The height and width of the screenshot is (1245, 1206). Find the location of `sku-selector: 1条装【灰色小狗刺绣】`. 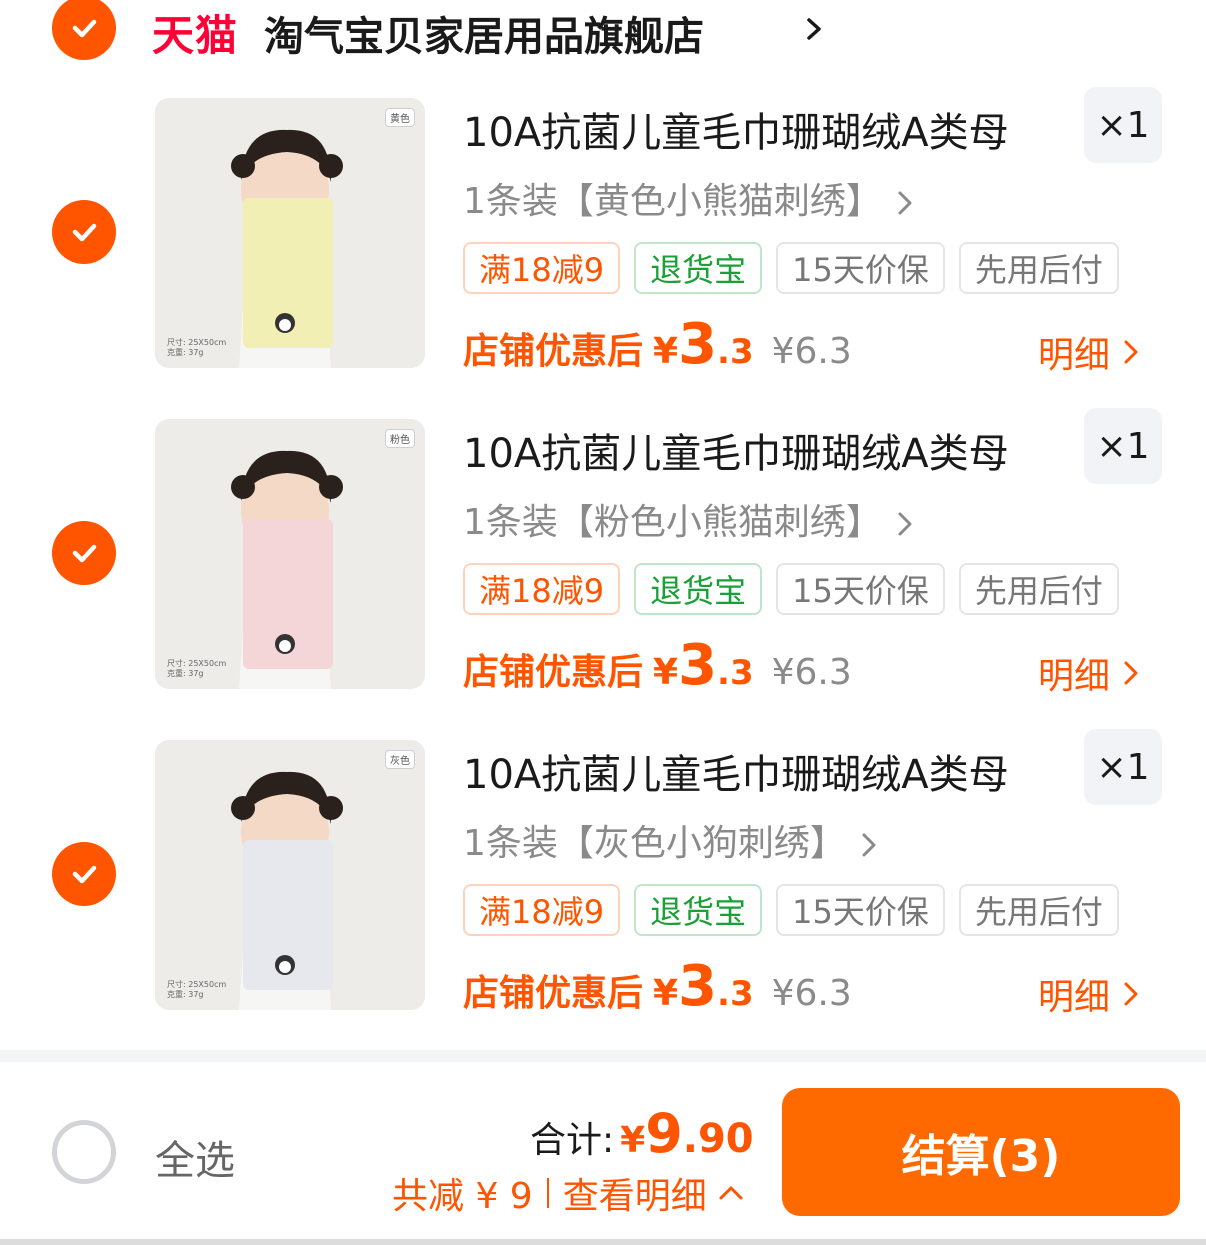

sku-selector: 1条装【灰色小狗刺绣】 is located at coordinates (670, 840).